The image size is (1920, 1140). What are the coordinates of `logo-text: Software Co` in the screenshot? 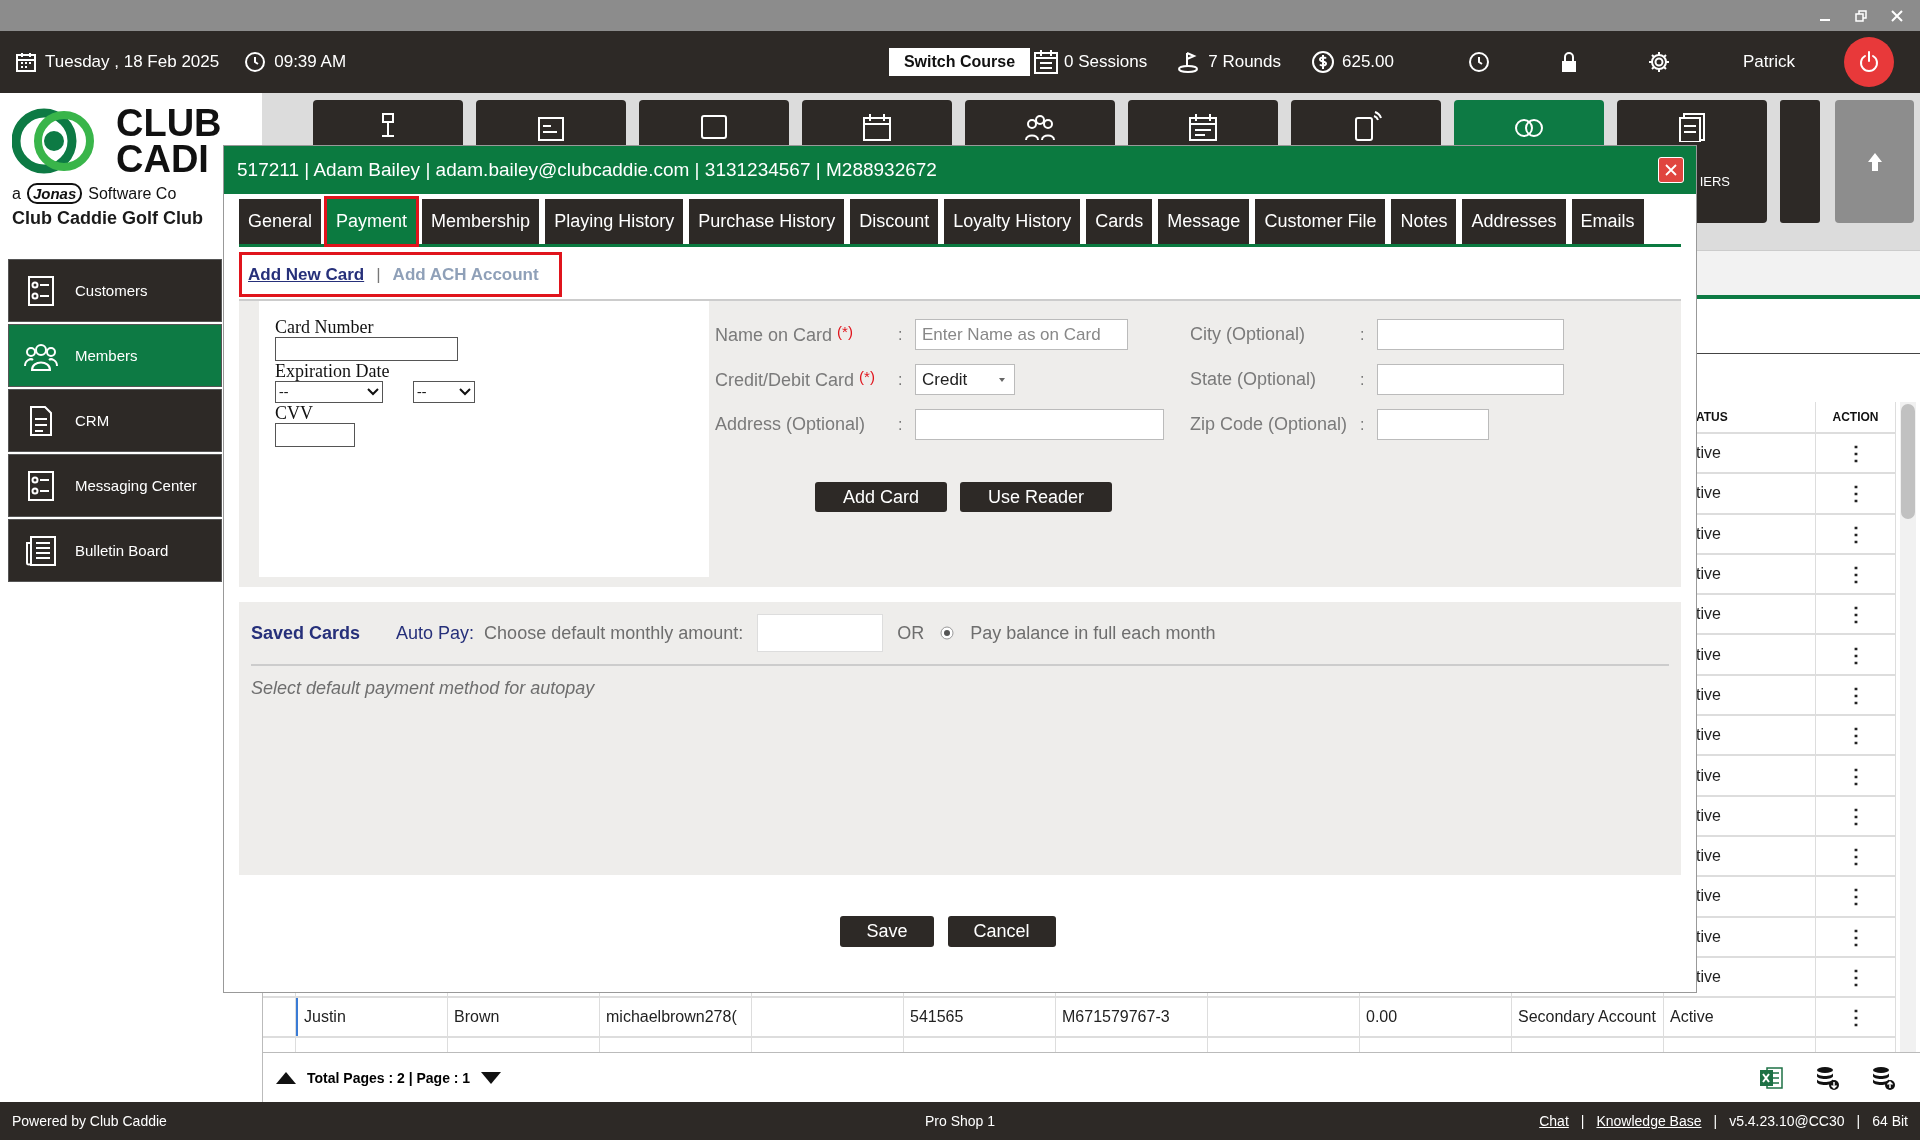 It's located at (132, 194).